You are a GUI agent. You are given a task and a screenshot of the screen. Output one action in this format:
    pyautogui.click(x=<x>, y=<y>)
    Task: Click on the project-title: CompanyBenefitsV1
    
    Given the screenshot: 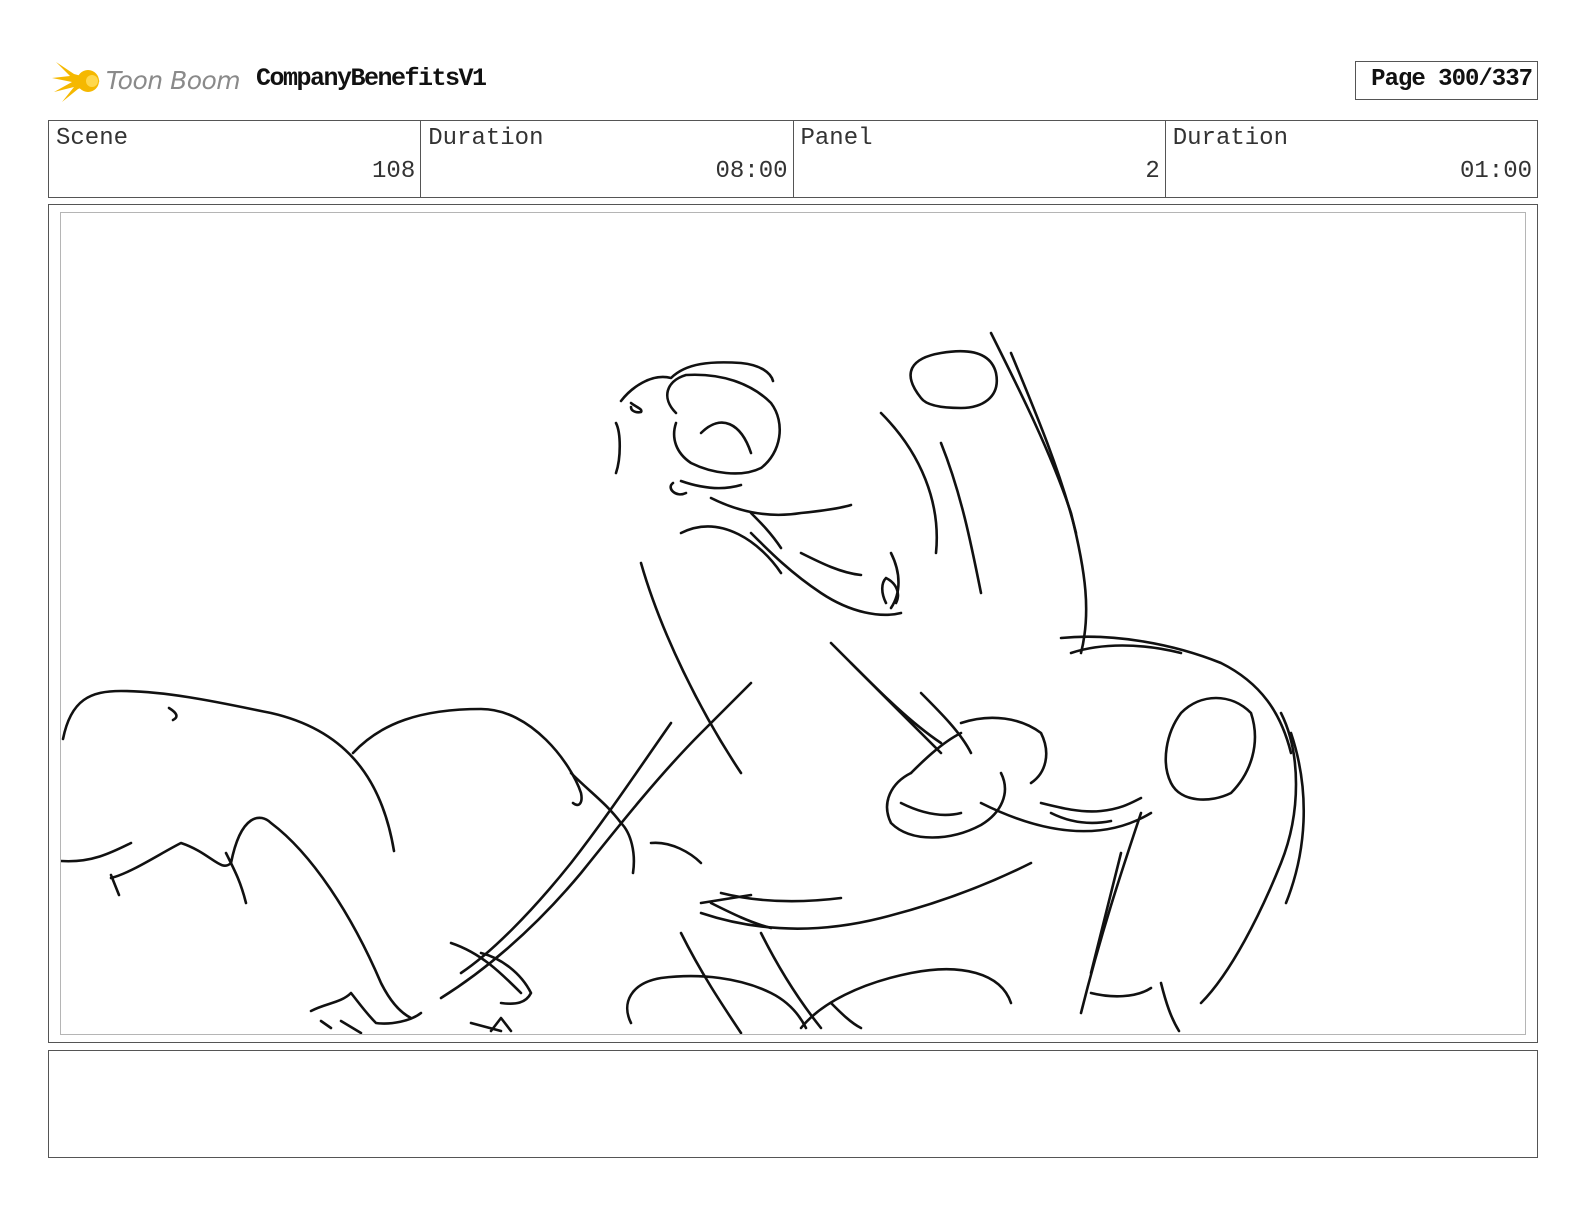 What is the action you would take?
    pyautogui.click(x=371, y=78)
    